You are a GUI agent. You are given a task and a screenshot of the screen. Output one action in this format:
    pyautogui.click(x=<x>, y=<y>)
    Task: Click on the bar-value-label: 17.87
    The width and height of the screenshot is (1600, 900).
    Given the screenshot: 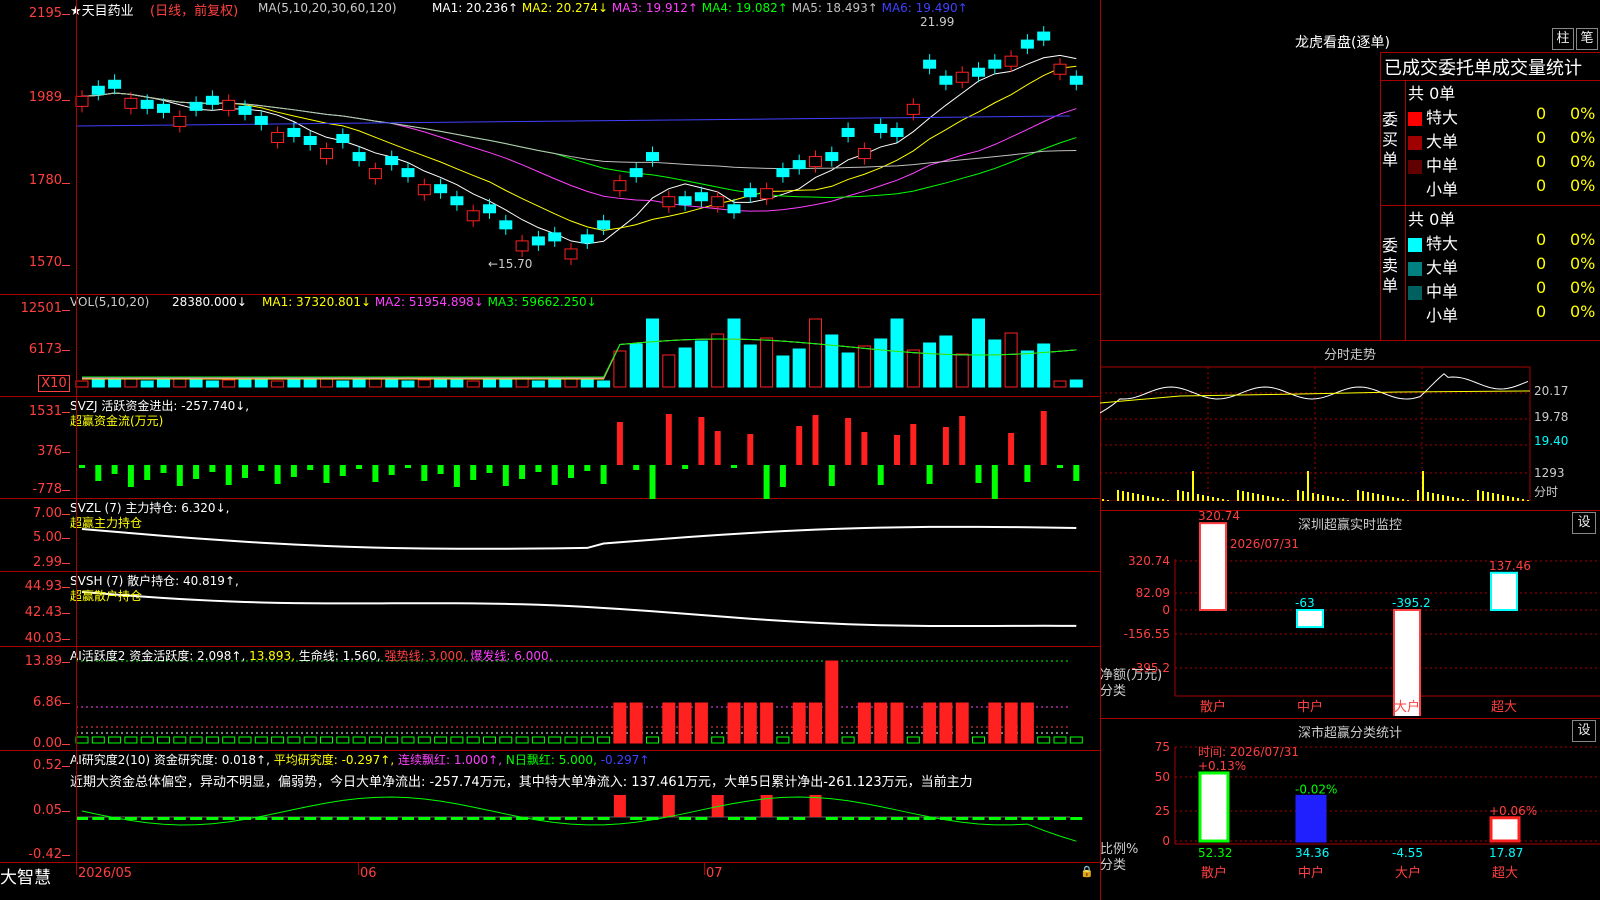 What is the action you would take?
    pyautogui.click(x=1506, y=853)
    